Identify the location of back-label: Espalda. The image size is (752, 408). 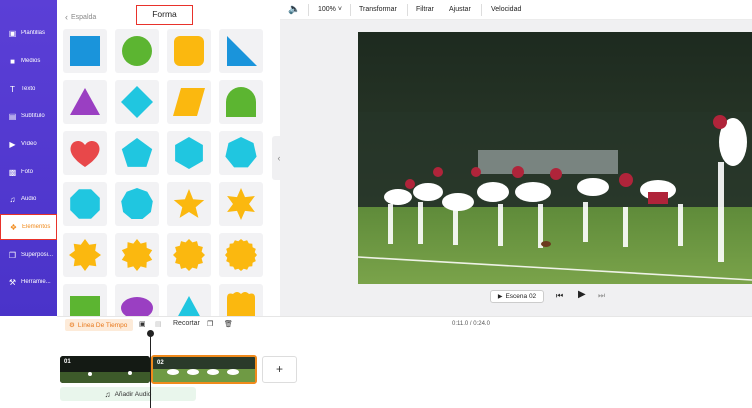
(84, 17).